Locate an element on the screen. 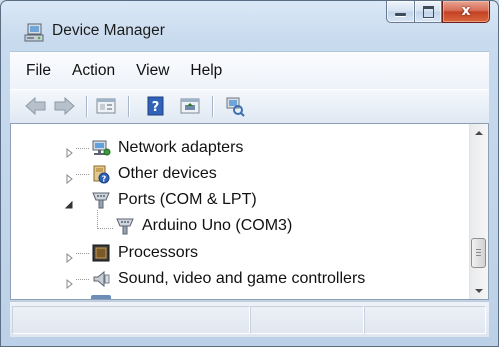 This screenshot has height=347, width=499. maximize-icon is located at coordinates (428, 12).